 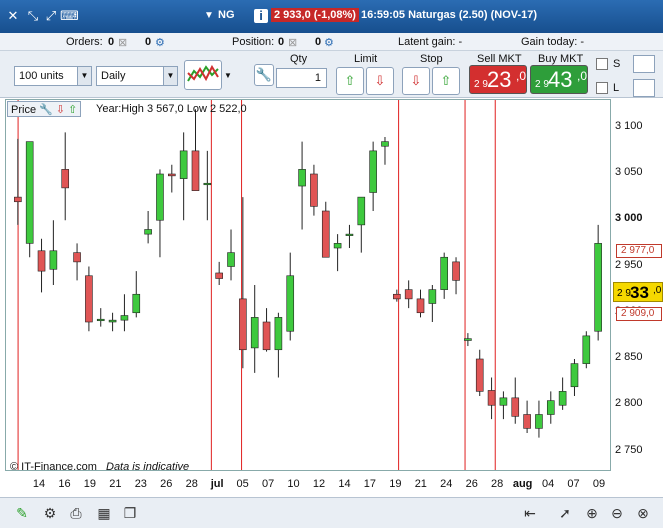 What do you see at coordinates (644, 64) in the screenshot?
I see `s-spinbox` at bounding box center [644, 64].